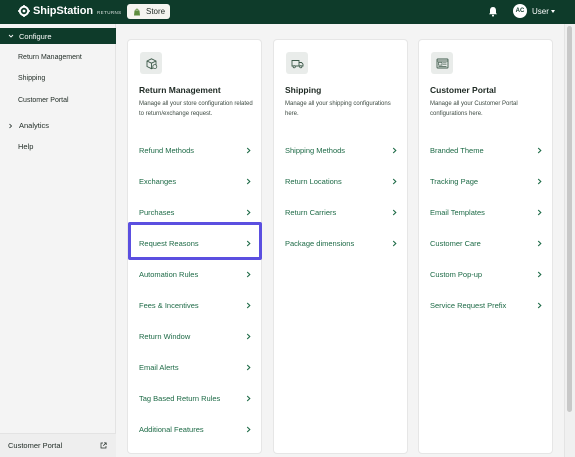  Describe the element at coordinates (180, 398) in the screenshot. I see `link-label: Tag Based Return Rules` at that location.